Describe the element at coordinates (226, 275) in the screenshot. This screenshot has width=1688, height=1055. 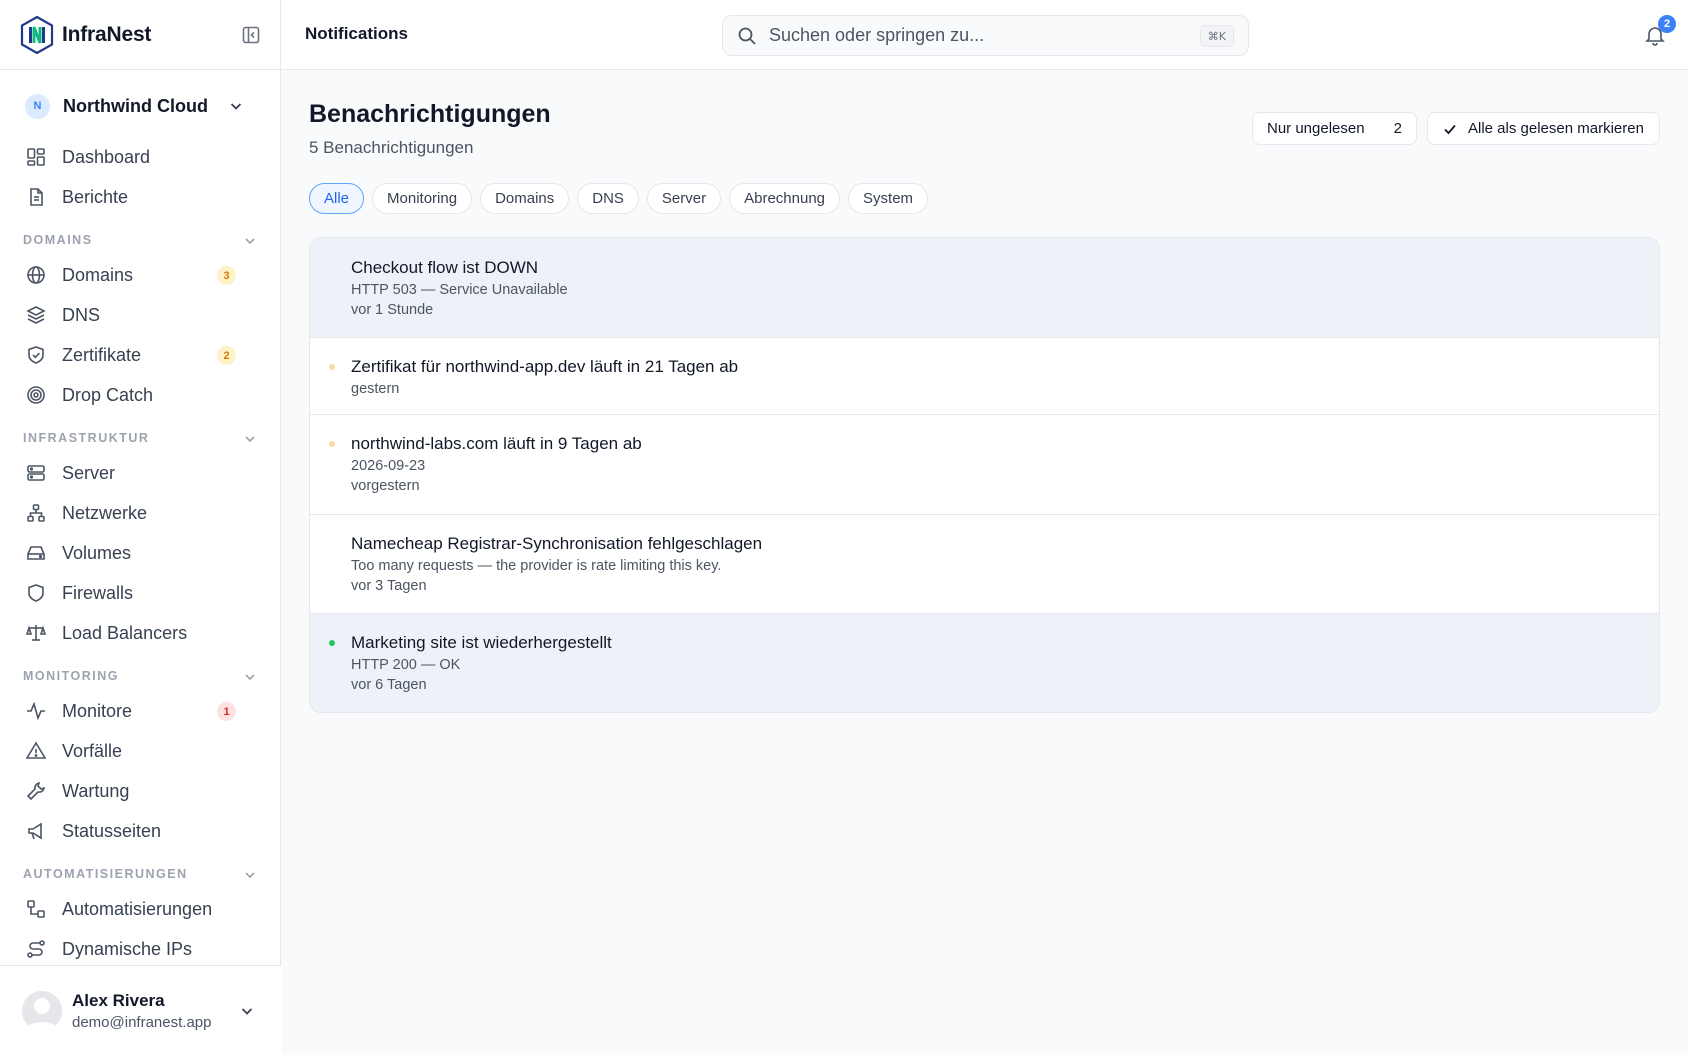
I see `domains-count-badge: 3` at that location.